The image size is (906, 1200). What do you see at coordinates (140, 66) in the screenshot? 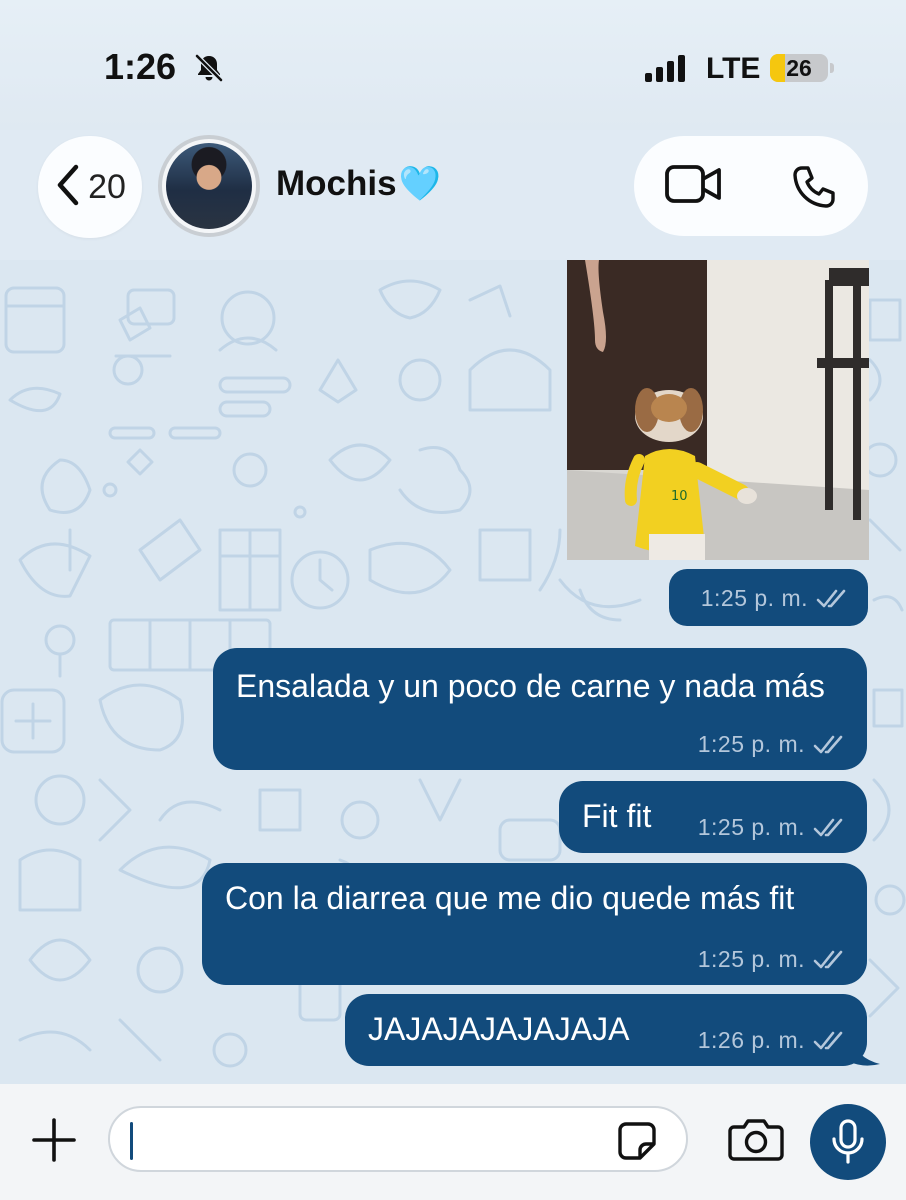
I see `status-time: 1:26` at bounding box center [140, 66].